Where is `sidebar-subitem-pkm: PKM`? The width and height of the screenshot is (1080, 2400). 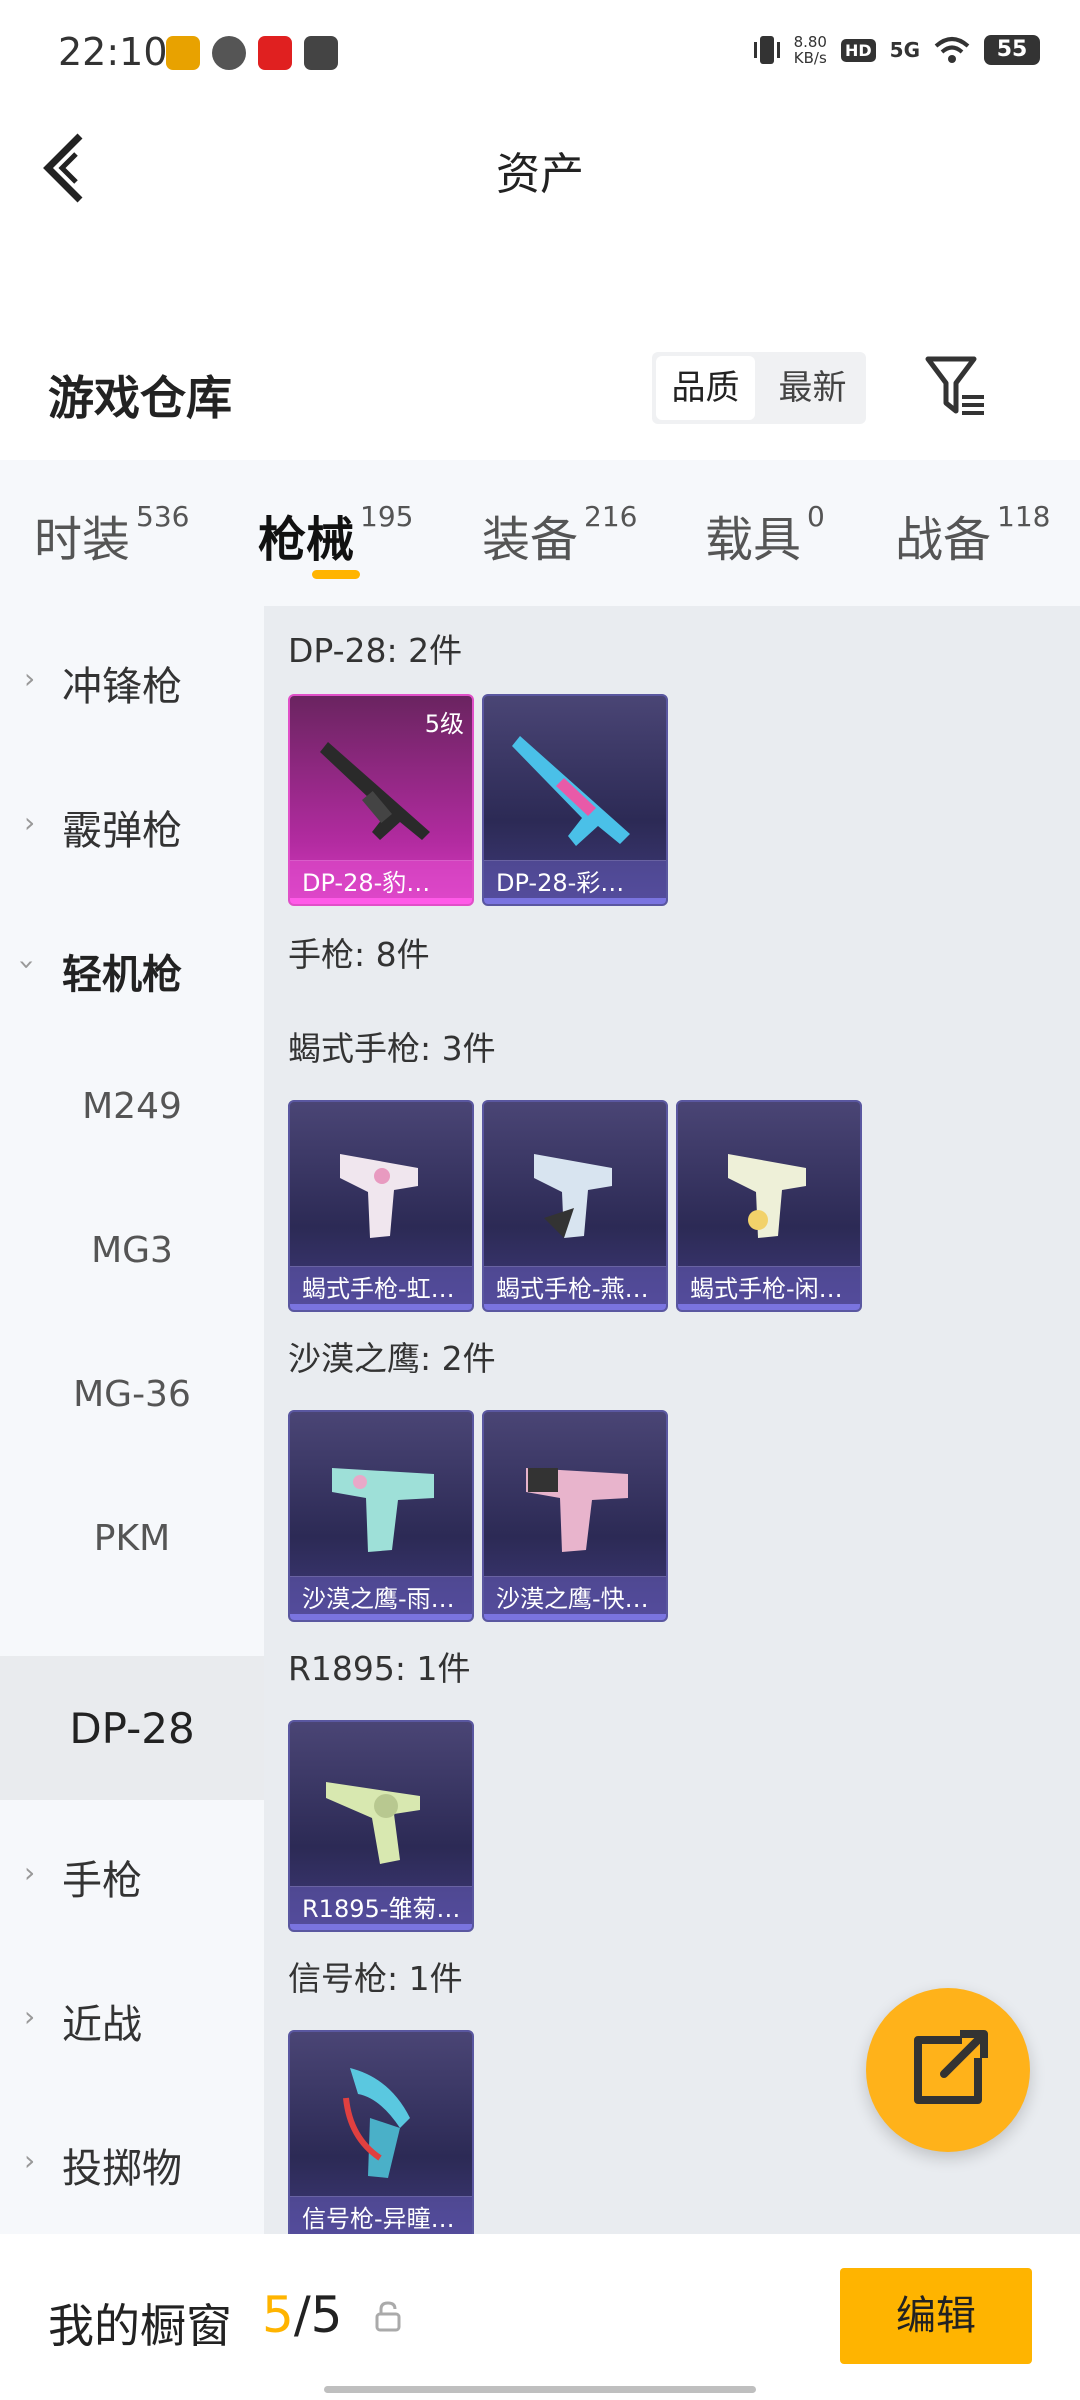
sidebar-subitem-pkm: PKM is located at coordinates (132, 1542).